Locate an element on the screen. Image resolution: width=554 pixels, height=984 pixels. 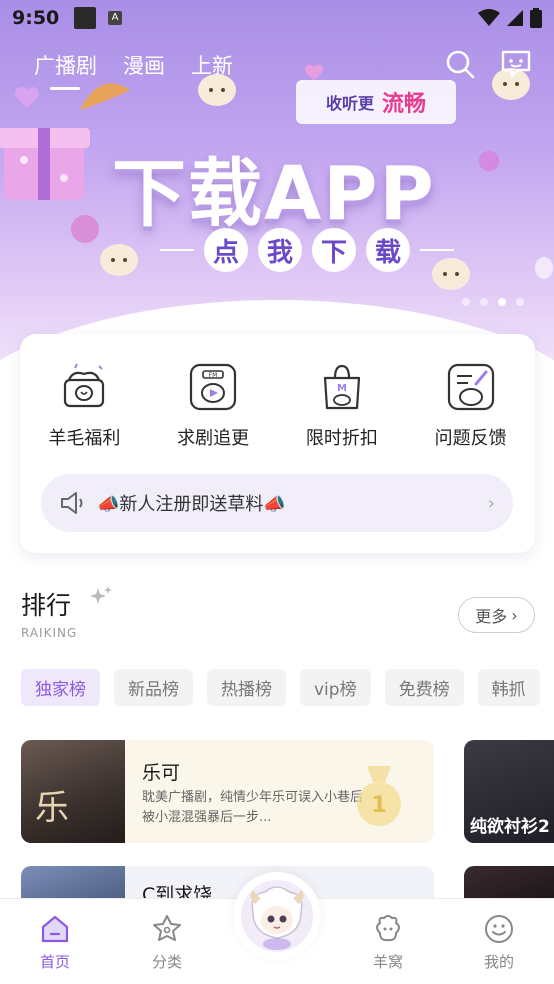
banner-title: 下载APP is located at coordinates (274, 194).